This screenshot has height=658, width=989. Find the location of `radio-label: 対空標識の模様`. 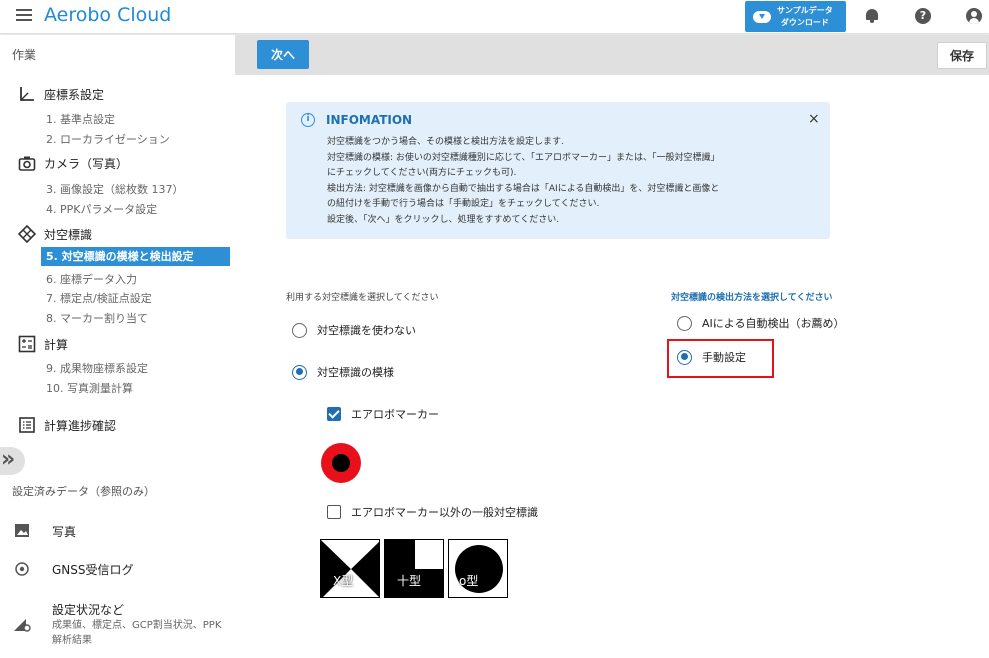

radio-label: 対空標識の模様 is located at coordinates (355, 372).